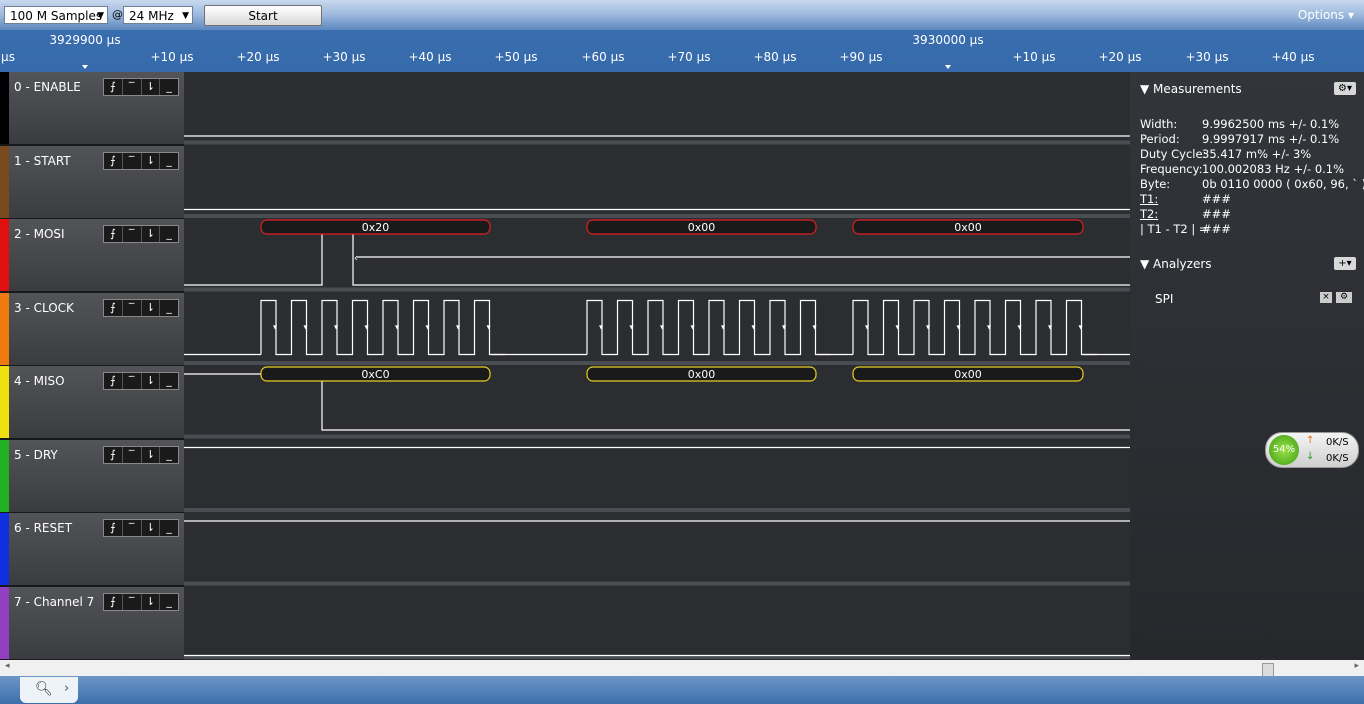 The height and width of the screenshot is (704, 1364). I want to click on channel-row-bg, so click(657, 475).